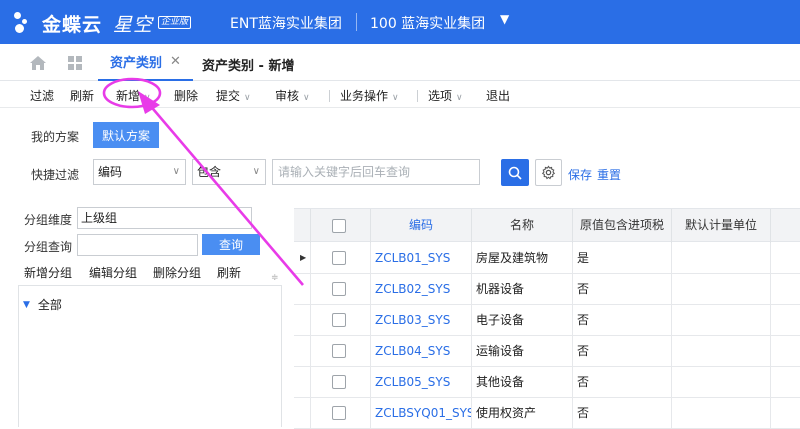  Describe the element at coordinates (229, 272) in the screenshot. I see `refresh-group-button: 刷新` at that location.